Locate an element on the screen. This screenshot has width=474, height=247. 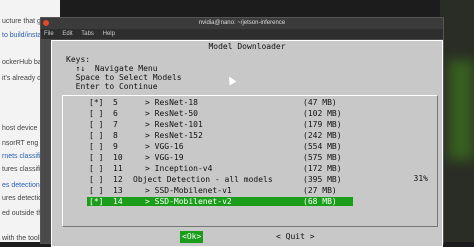
model-row: [ ] 10 > VGG-19 (575 MB) is located at coordinates (233, 157).